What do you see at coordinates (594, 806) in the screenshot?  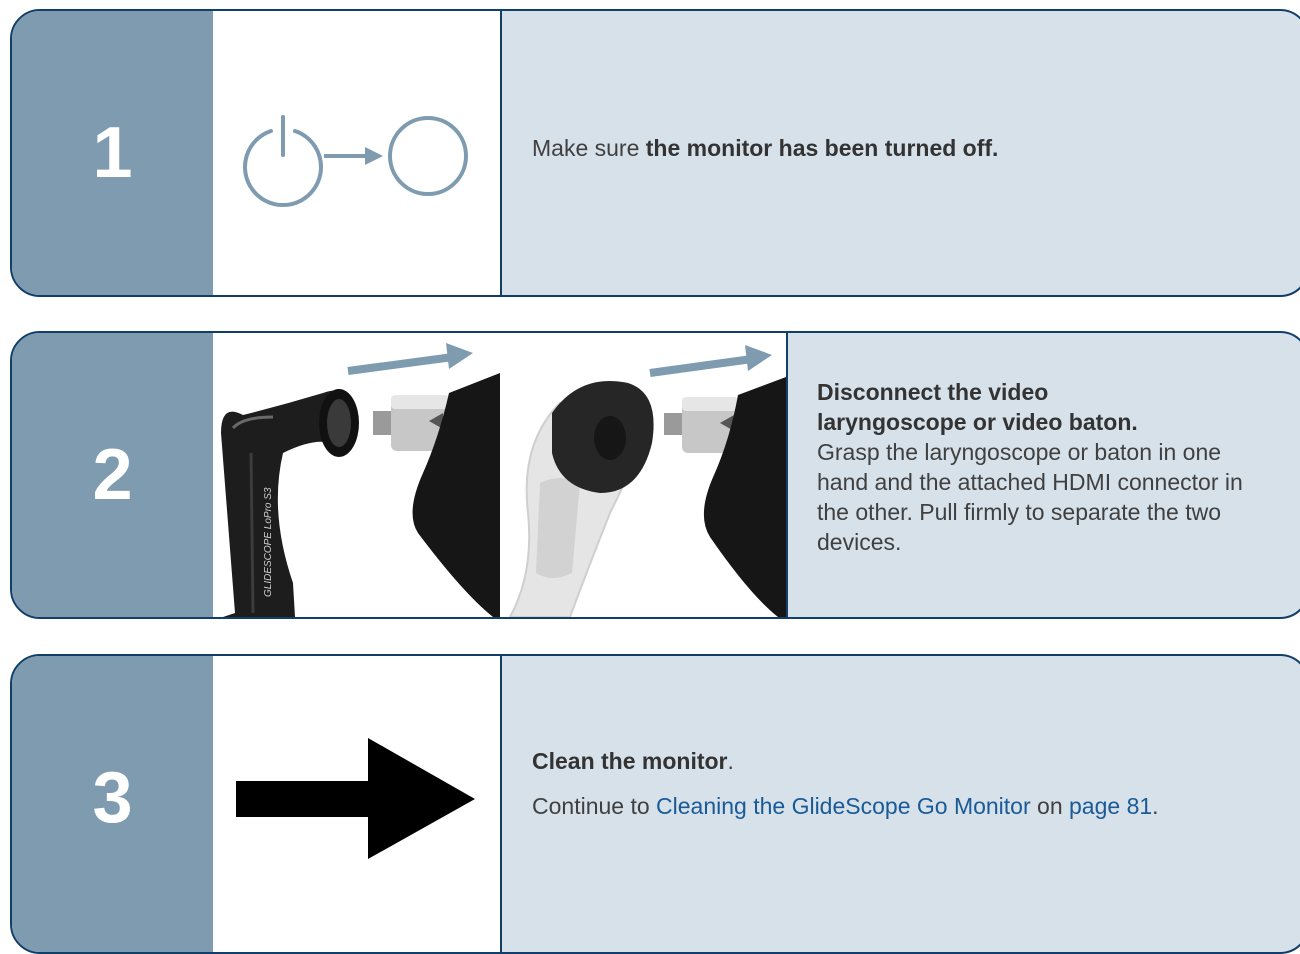 I see `continue-prefix: Continue to` at bounding box center [594, 806].